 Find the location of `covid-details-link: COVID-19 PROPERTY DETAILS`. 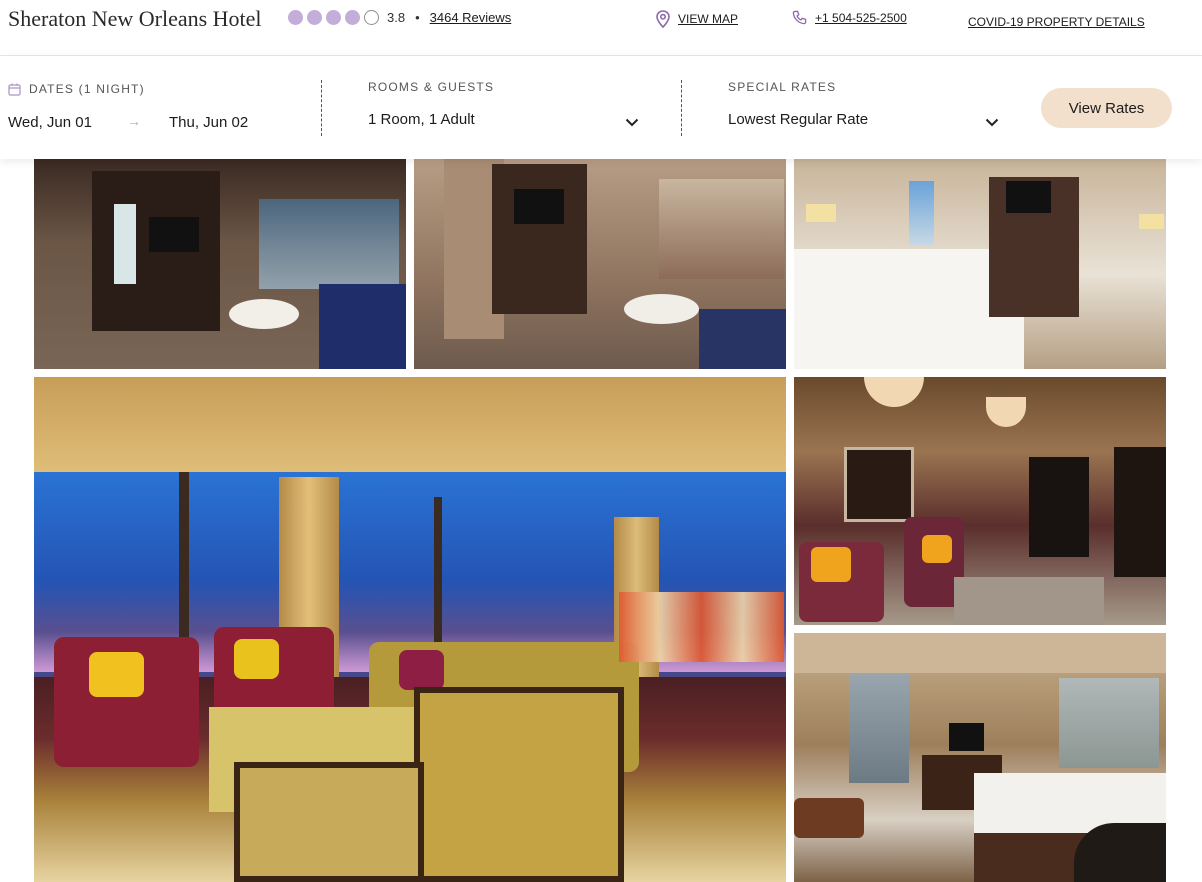

covid-details-link: COVID-19 PROPERTY DETAILS is located at coordinates (1056, 22).